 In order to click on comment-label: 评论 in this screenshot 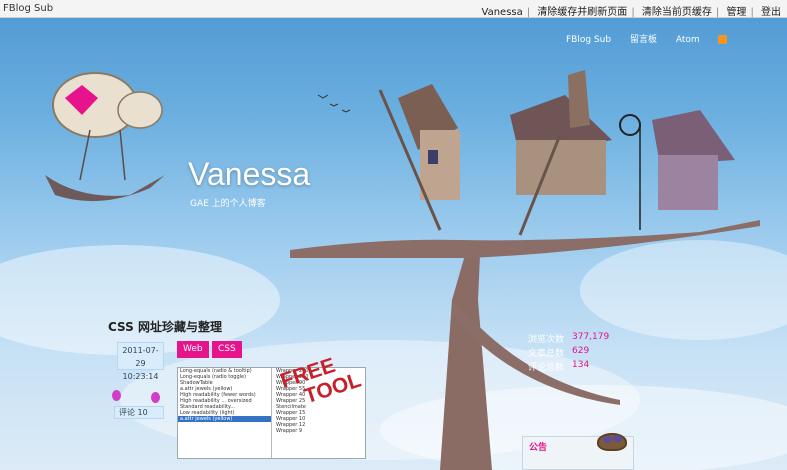, I will do `click(127, 412)`.